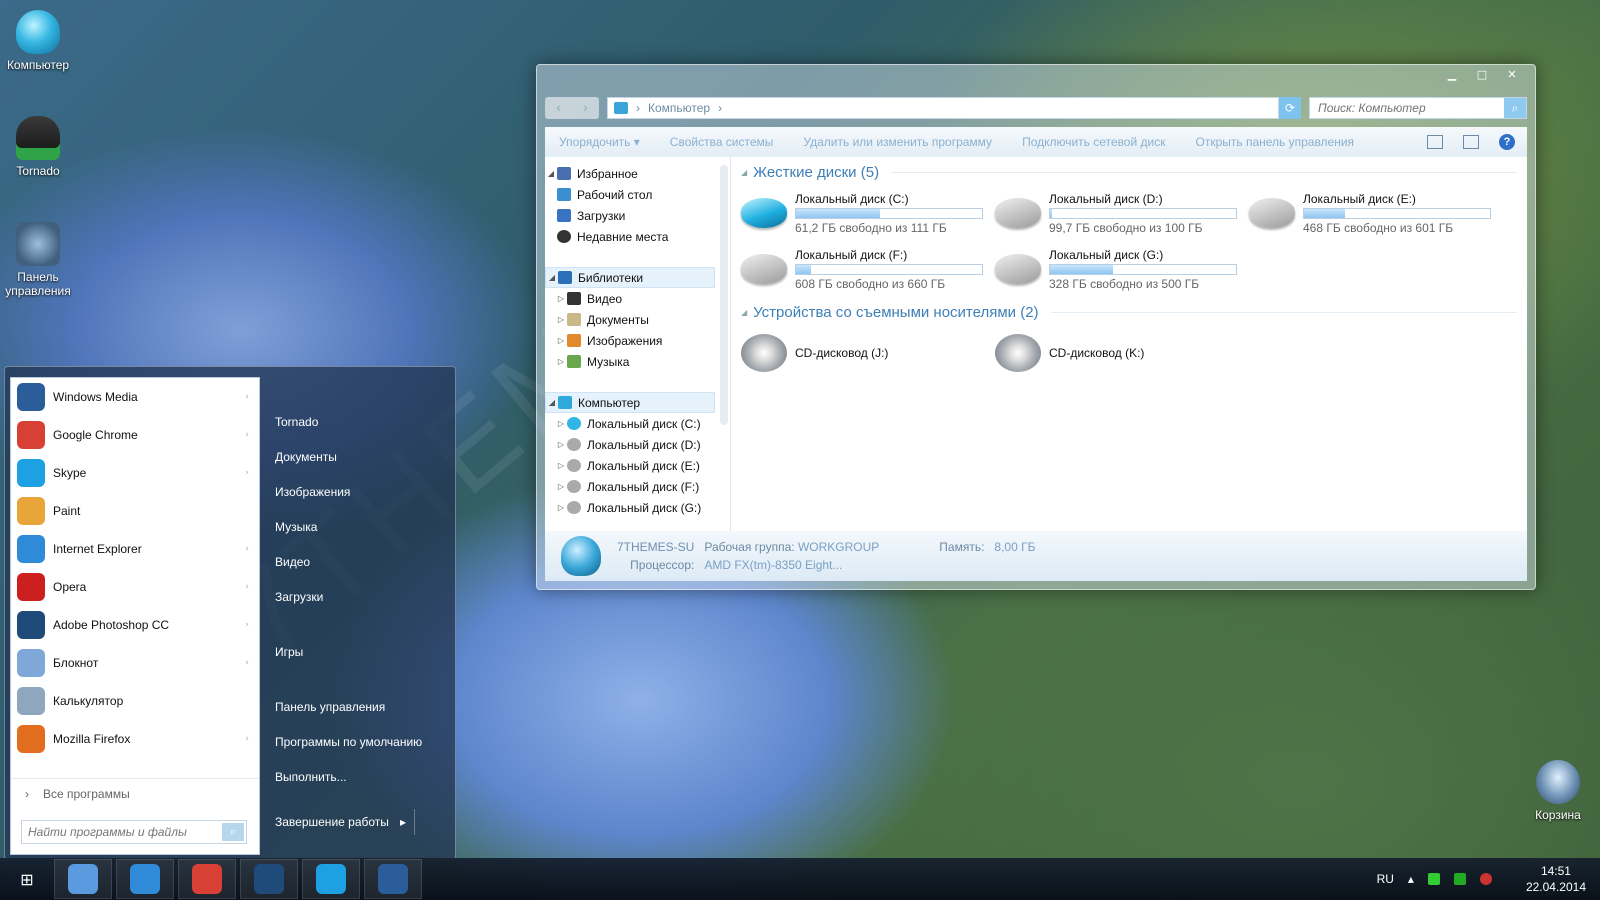 The image size is (1600, 900). What do you see at coordinates (1482, 75) in the screenshot?
I see `maximize-button: □` at bounding box center [1482, 75].